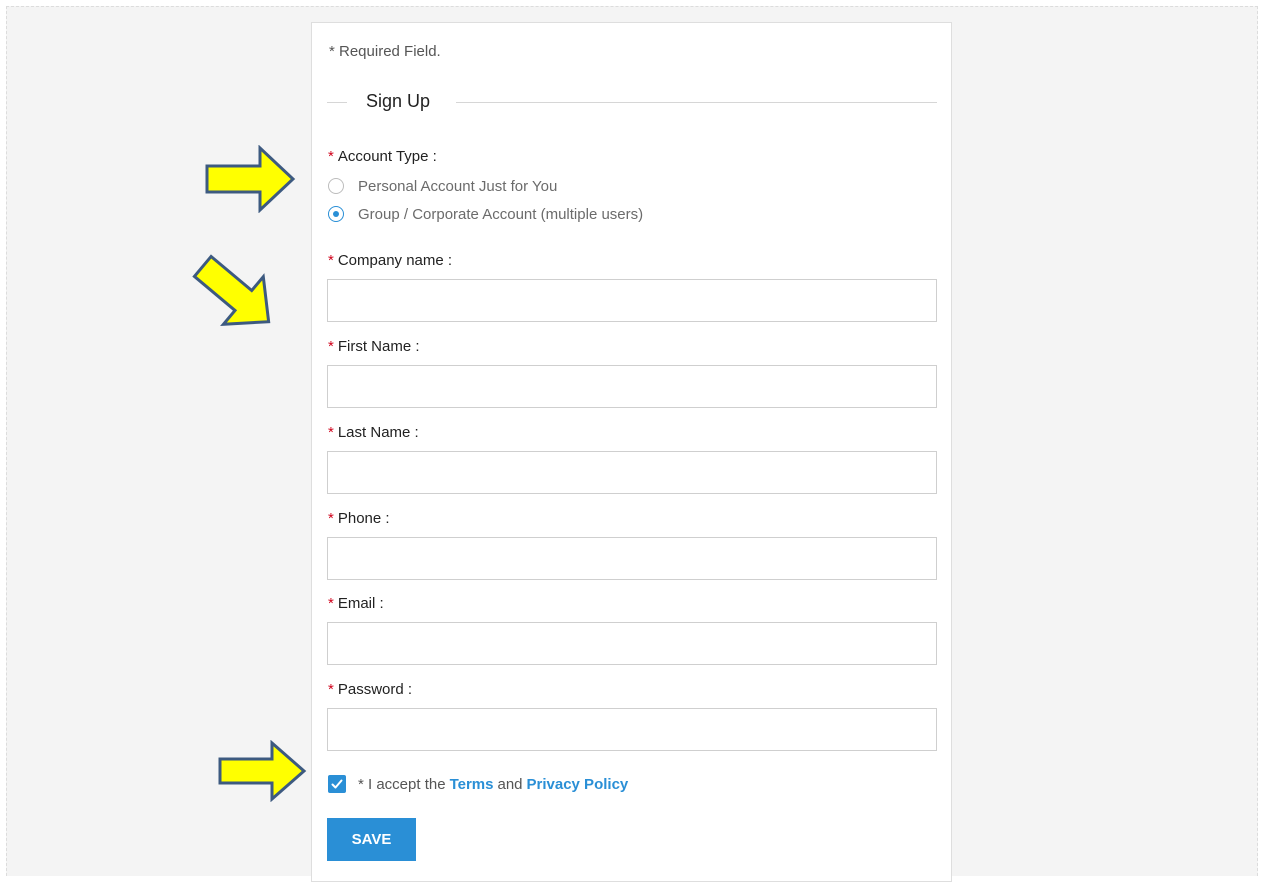  I want to click on last-name-input, so click(632, 472).